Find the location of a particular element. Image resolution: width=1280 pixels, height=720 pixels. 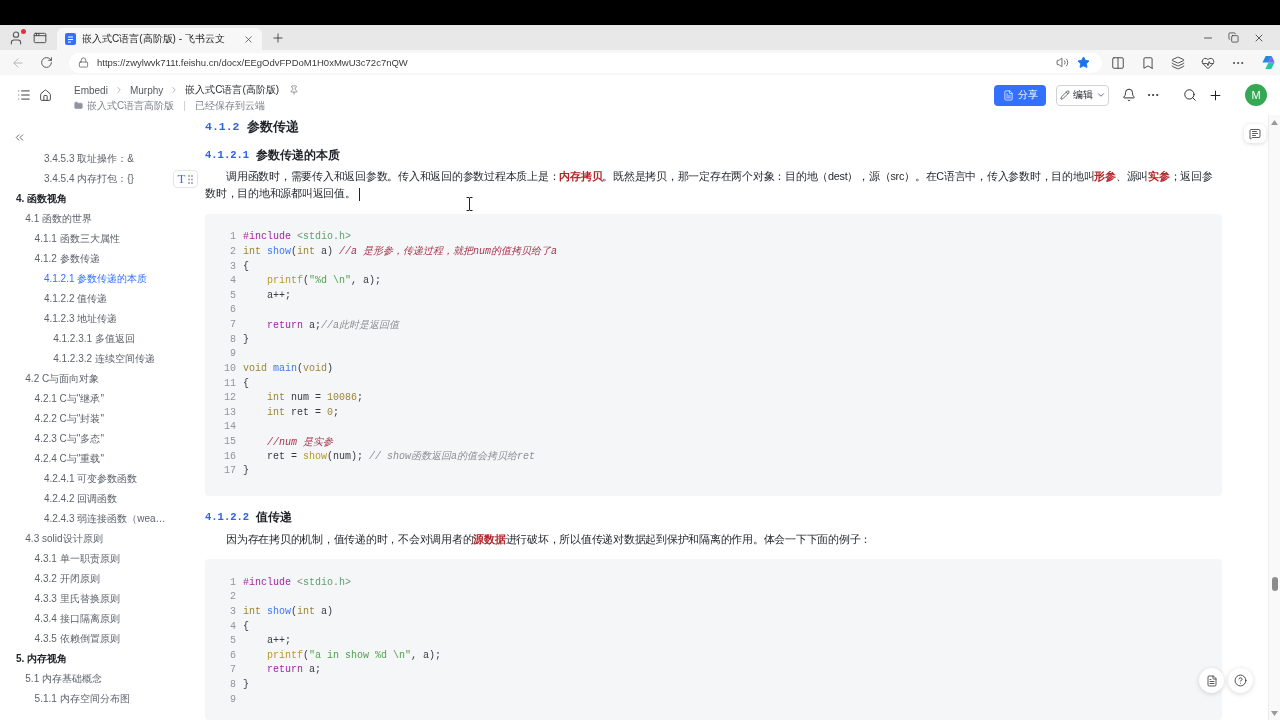

edit-button: 编辑 is located at coordinates (1082, 95).